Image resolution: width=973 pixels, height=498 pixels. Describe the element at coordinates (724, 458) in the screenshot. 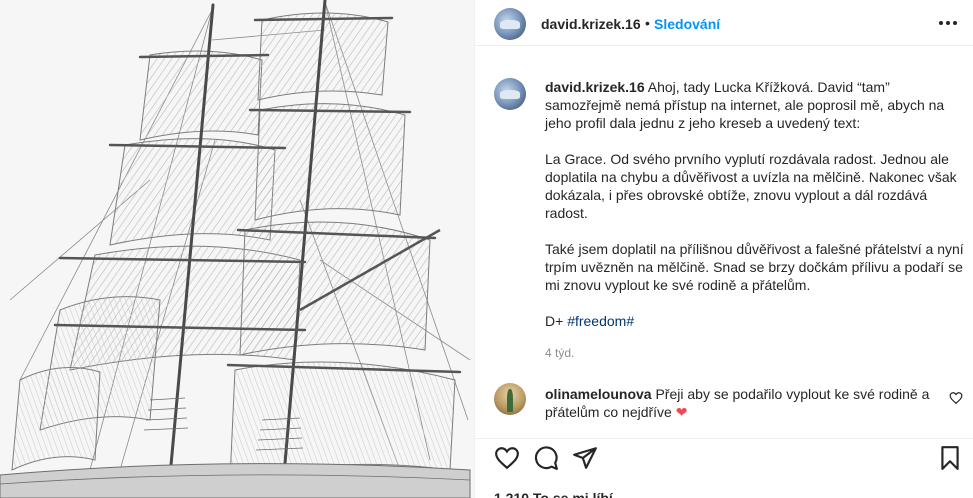

I see `action-bar` at that location.